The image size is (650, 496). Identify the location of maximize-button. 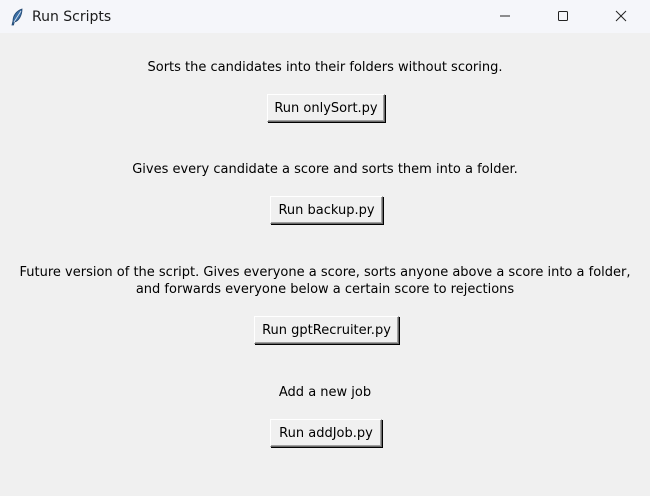
(563, 16).